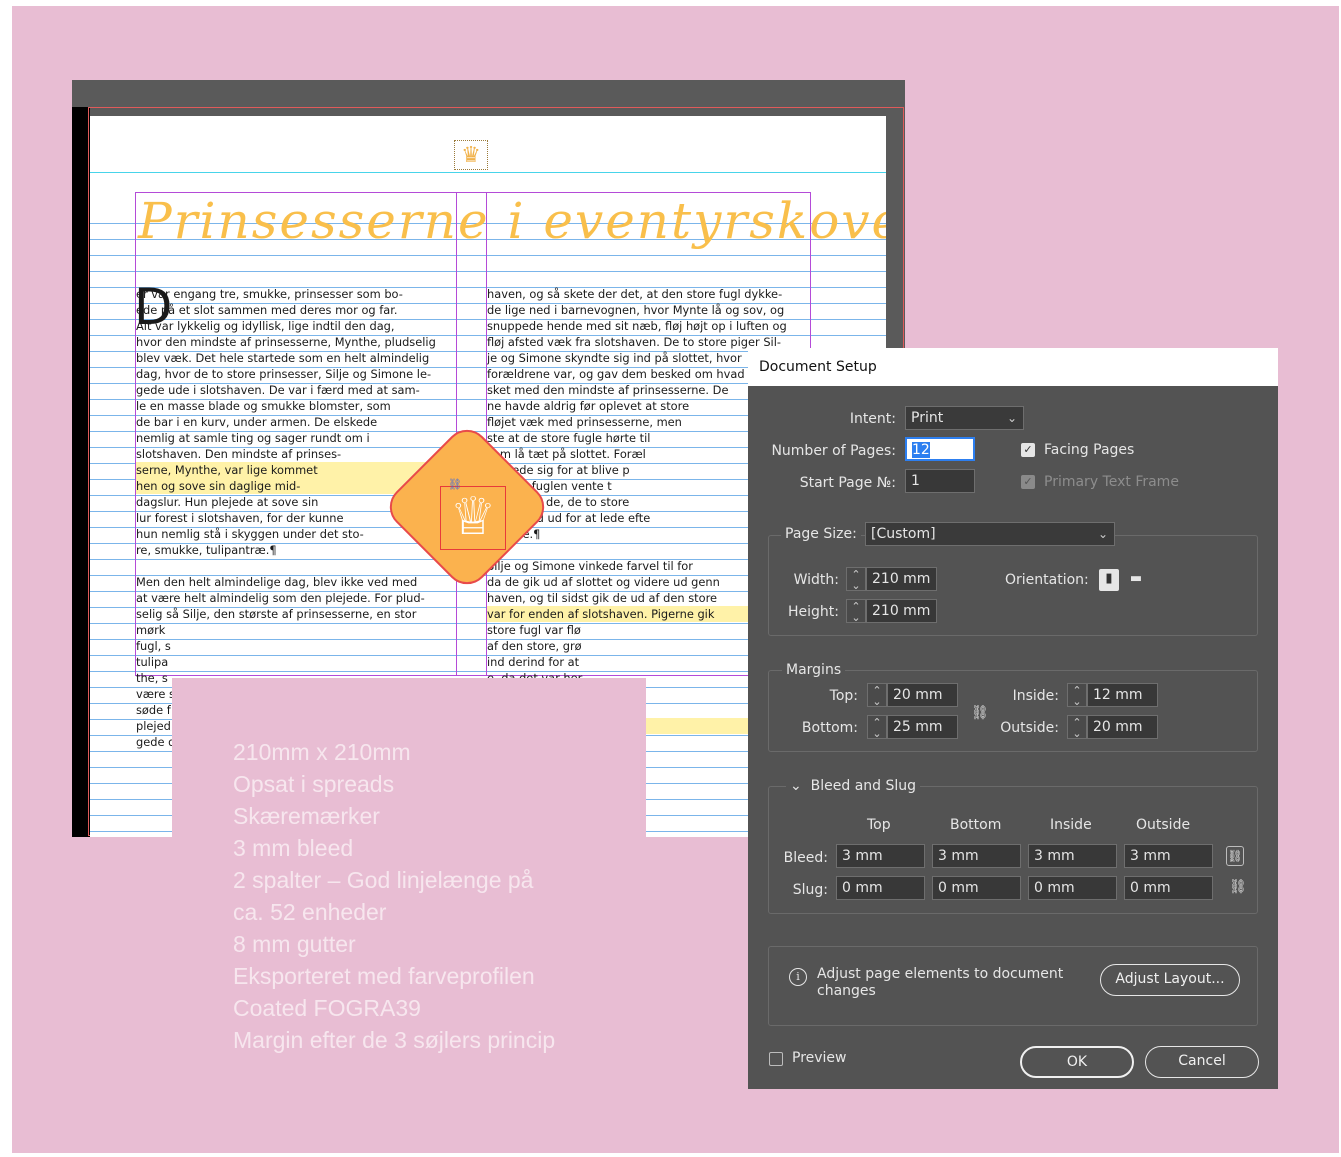  I want to click on top-label: Top:, so click(843, 696).